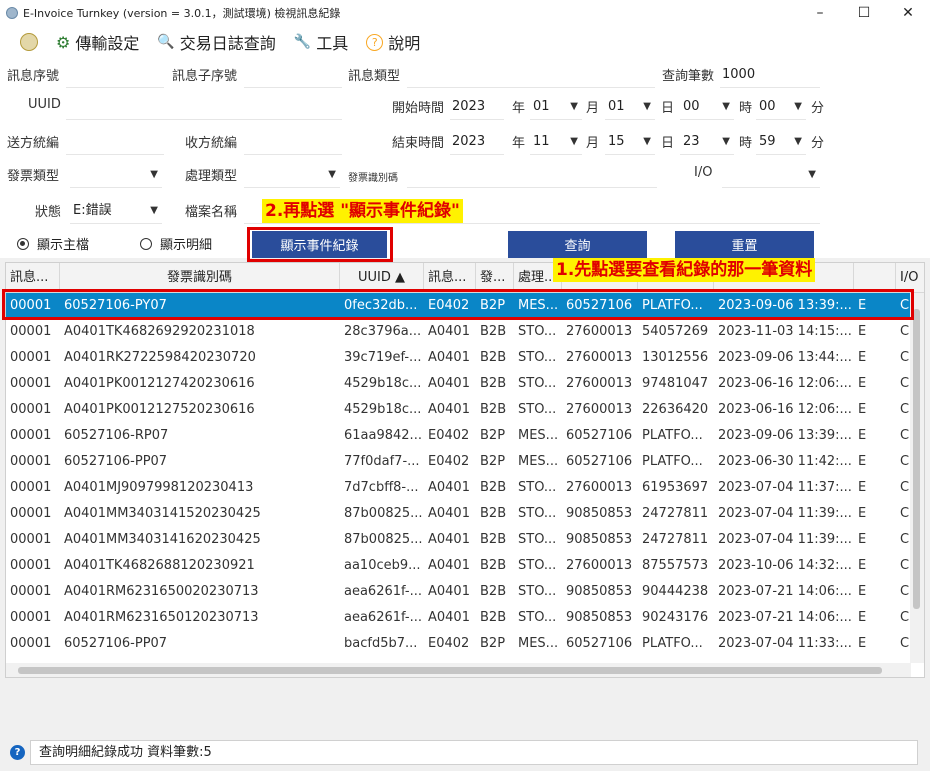 The width and height of the screenshot is (930, 771). What do you see at coordinates (116, 174) in the screenshot?
I see `invoice-type-select: ▼` at bounding box center [116, 174].